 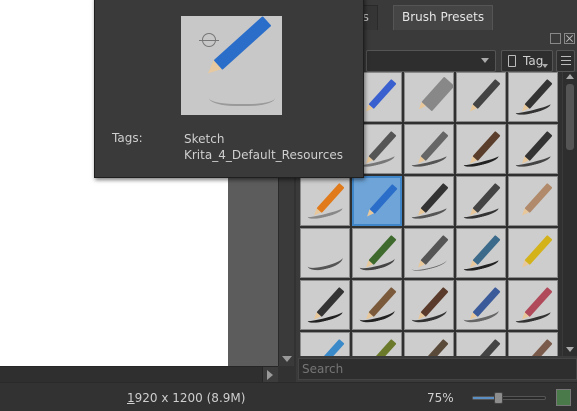 I want to click on scroll-right-button, so click(x=270, y=375).